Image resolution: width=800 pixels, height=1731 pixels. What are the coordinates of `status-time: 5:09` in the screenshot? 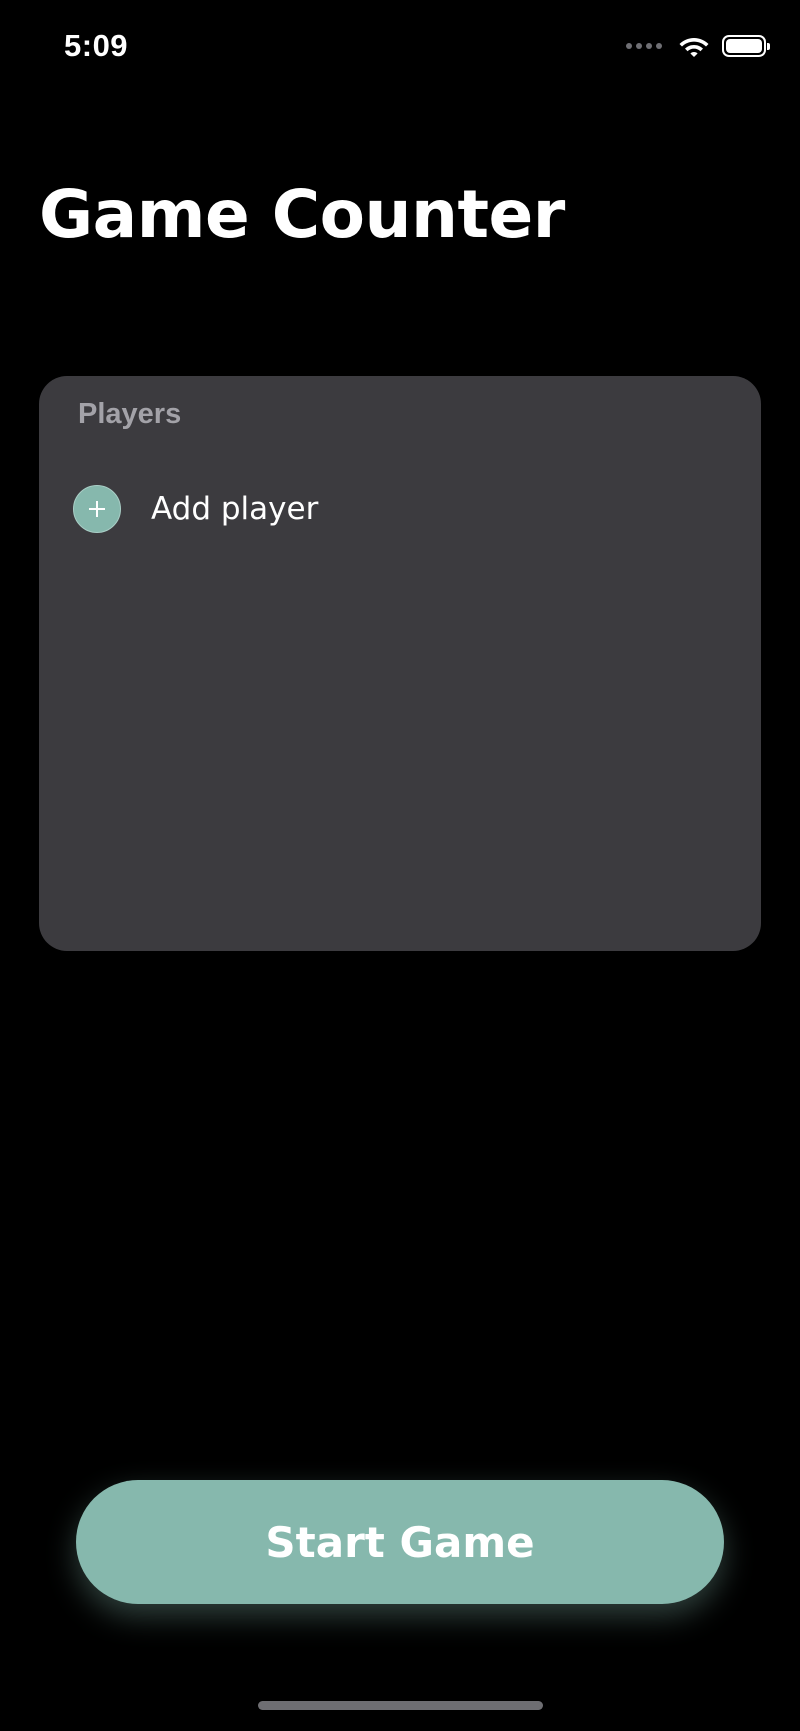 It's located at (96, 45).